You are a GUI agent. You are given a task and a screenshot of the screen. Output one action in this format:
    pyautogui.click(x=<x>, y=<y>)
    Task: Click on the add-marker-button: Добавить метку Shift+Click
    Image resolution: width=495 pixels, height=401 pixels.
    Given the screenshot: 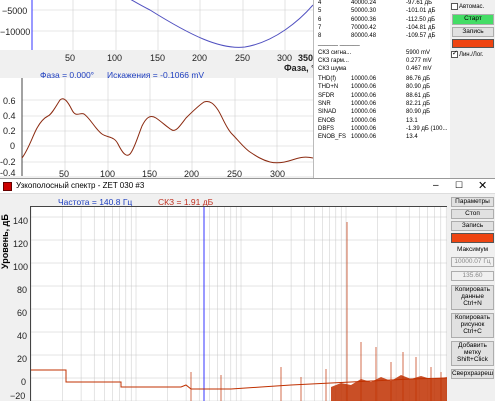 What is the action you would take?
    pyautogui.click(x=472, y=353)
    